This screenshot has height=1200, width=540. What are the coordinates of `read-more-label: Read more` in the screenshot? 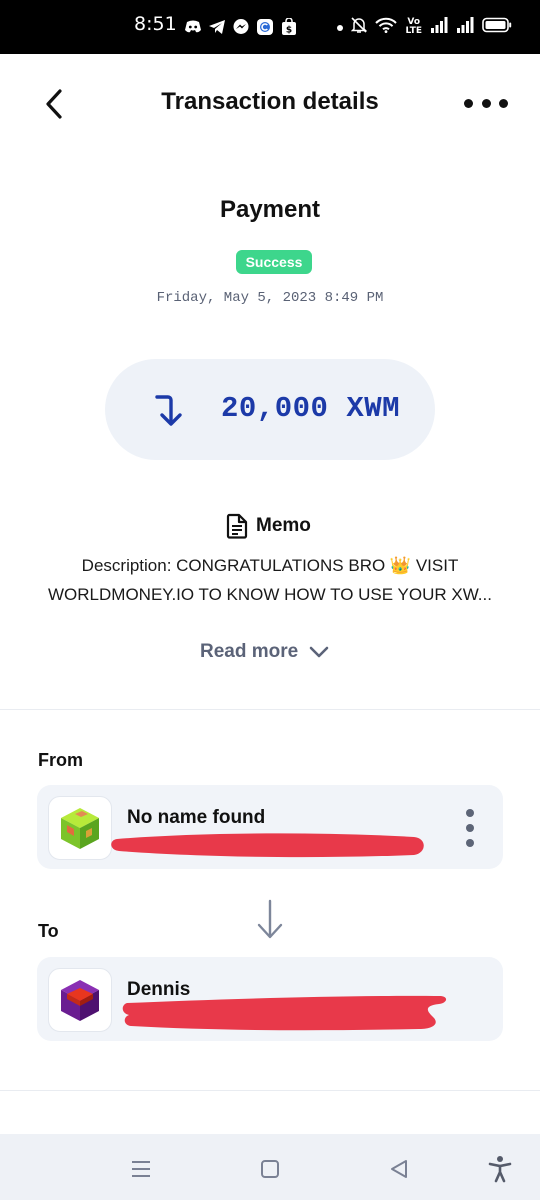 It's located at (249, 651).